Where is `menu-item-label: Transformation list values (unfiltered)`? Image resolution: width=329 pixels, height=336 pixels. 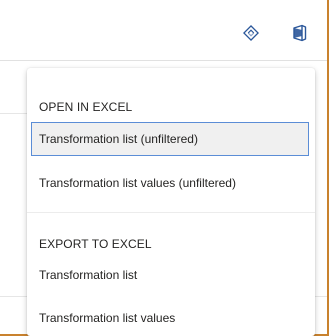 menu-item-label: Transformation list values (unfiltered) is located at coordinates (137, 183).